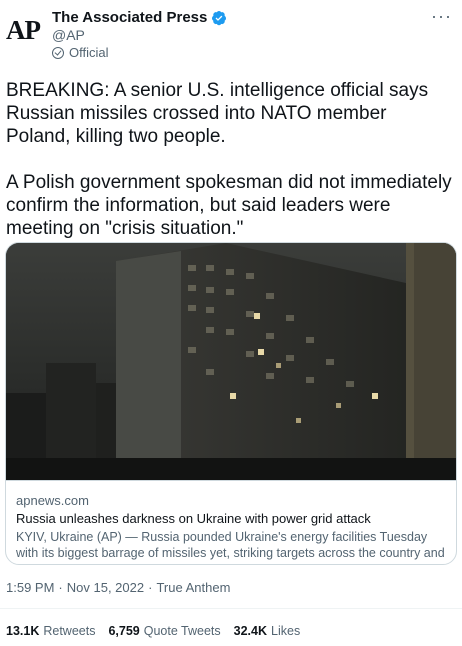 This screenshot has width=462, height=646. I want to click on divider, so click(231, 608).